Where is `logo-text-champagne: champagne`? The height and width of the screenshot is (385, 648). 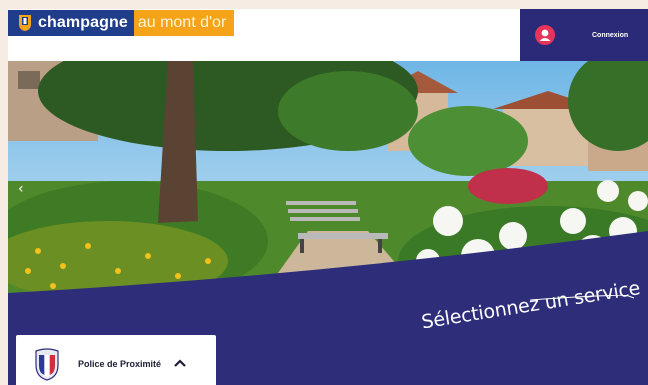
logo-text-champagne: champagne is located at coordinates (83, 22).